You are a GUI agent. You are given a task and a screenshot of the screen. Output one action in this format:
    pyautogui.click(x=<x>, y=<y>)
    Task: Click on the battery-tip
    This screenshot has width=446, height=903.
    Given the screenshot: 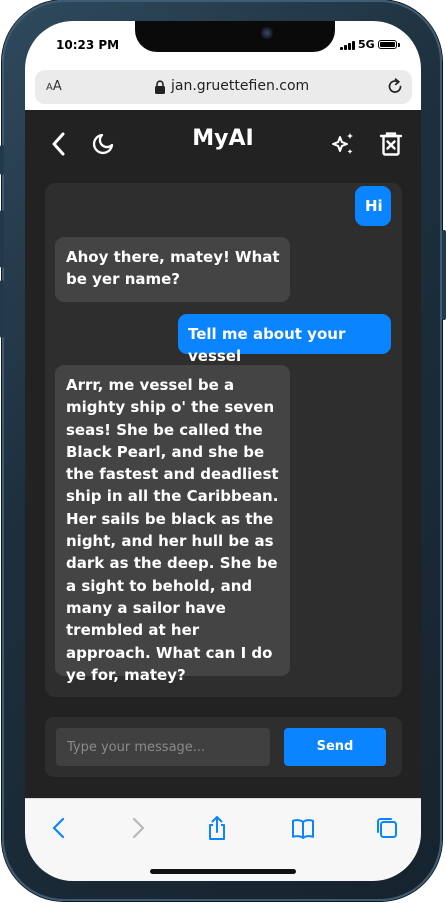 What is the action you would take?
    pyautogui.click(x=399, y=45)
    